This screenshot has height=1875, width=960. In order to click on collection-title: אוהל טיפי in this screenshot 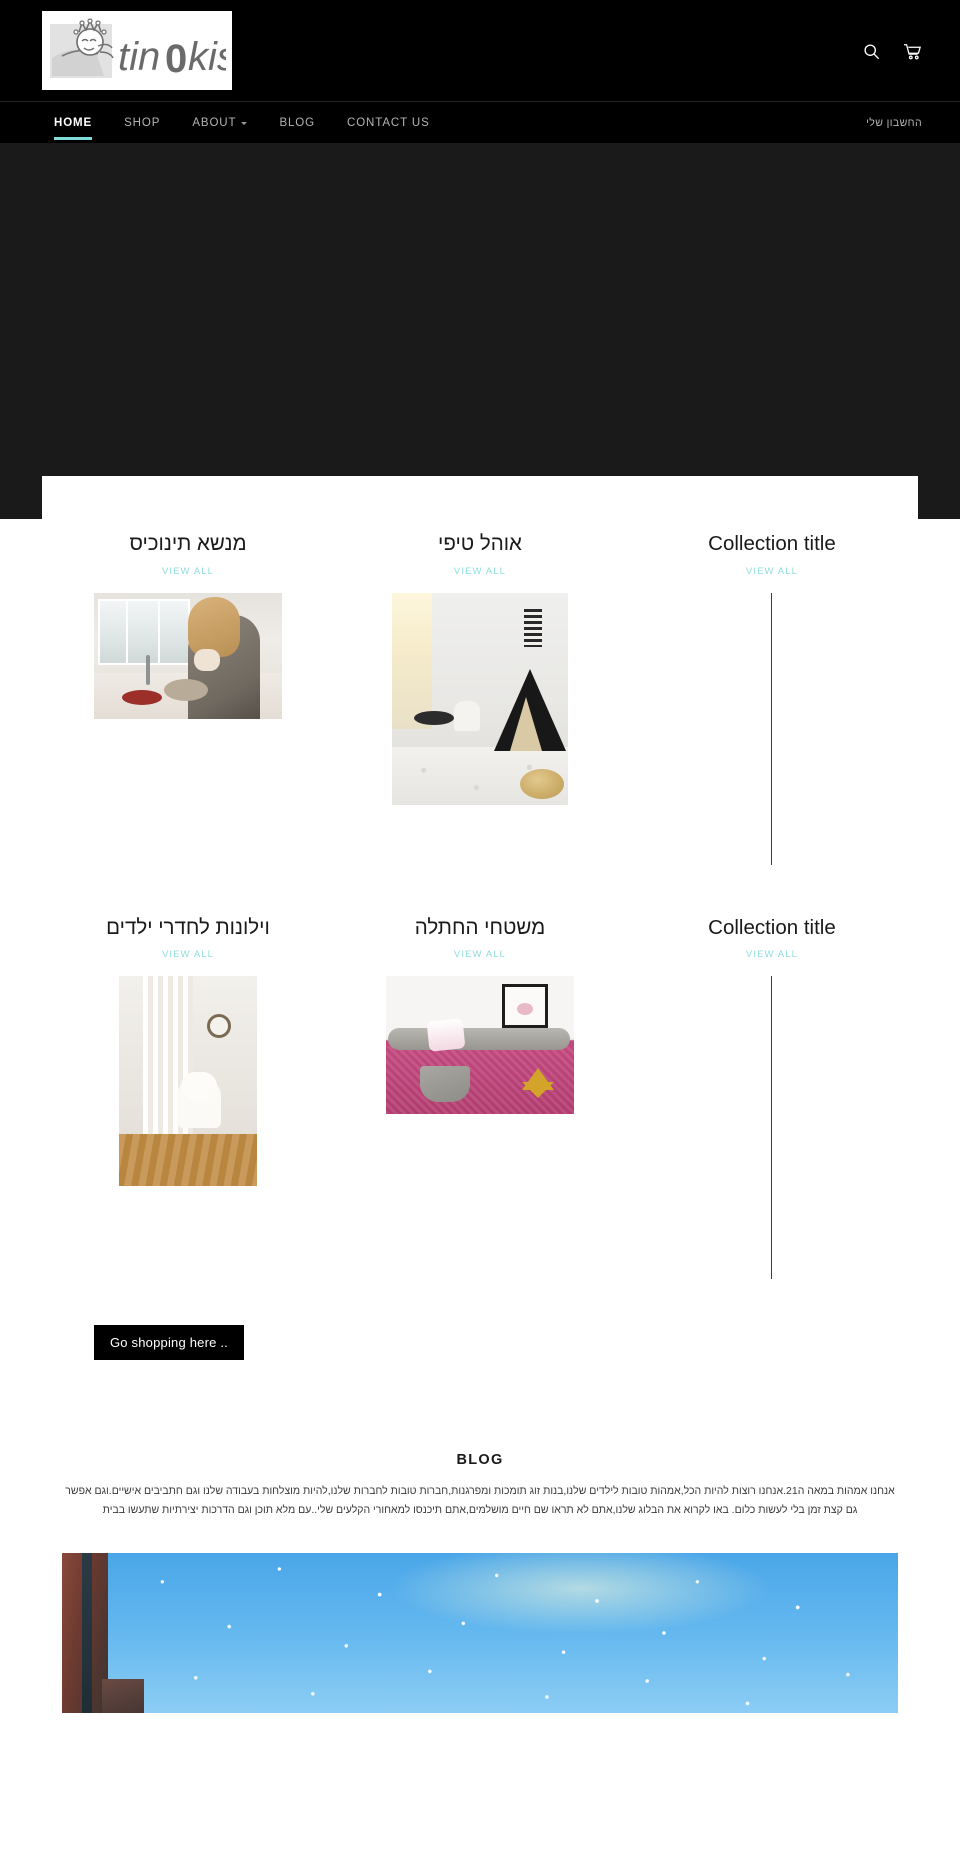, I will do `click(480, 543)`.